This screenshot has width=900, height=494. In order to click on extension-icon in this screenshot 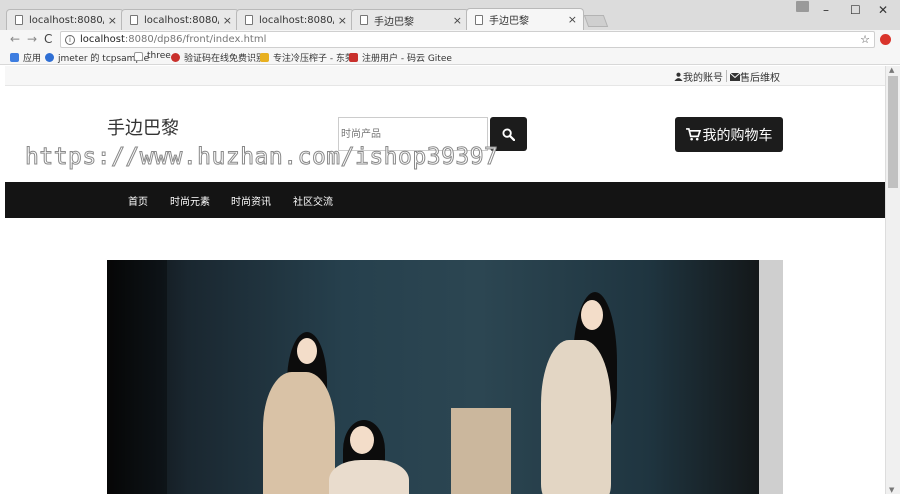, I will do `click(885, 39)`.